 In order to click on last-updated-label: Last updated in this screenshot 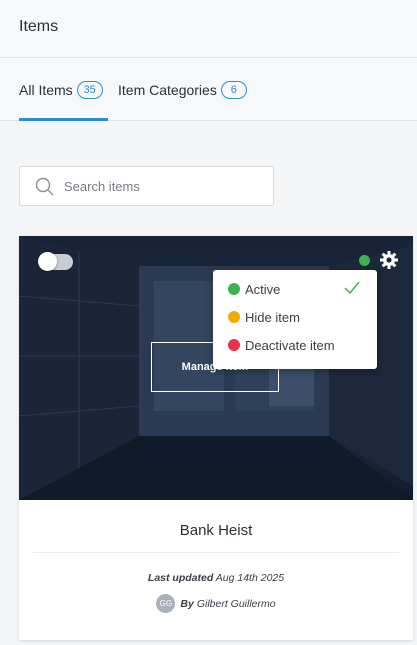, I will do `click(180, 578)`.